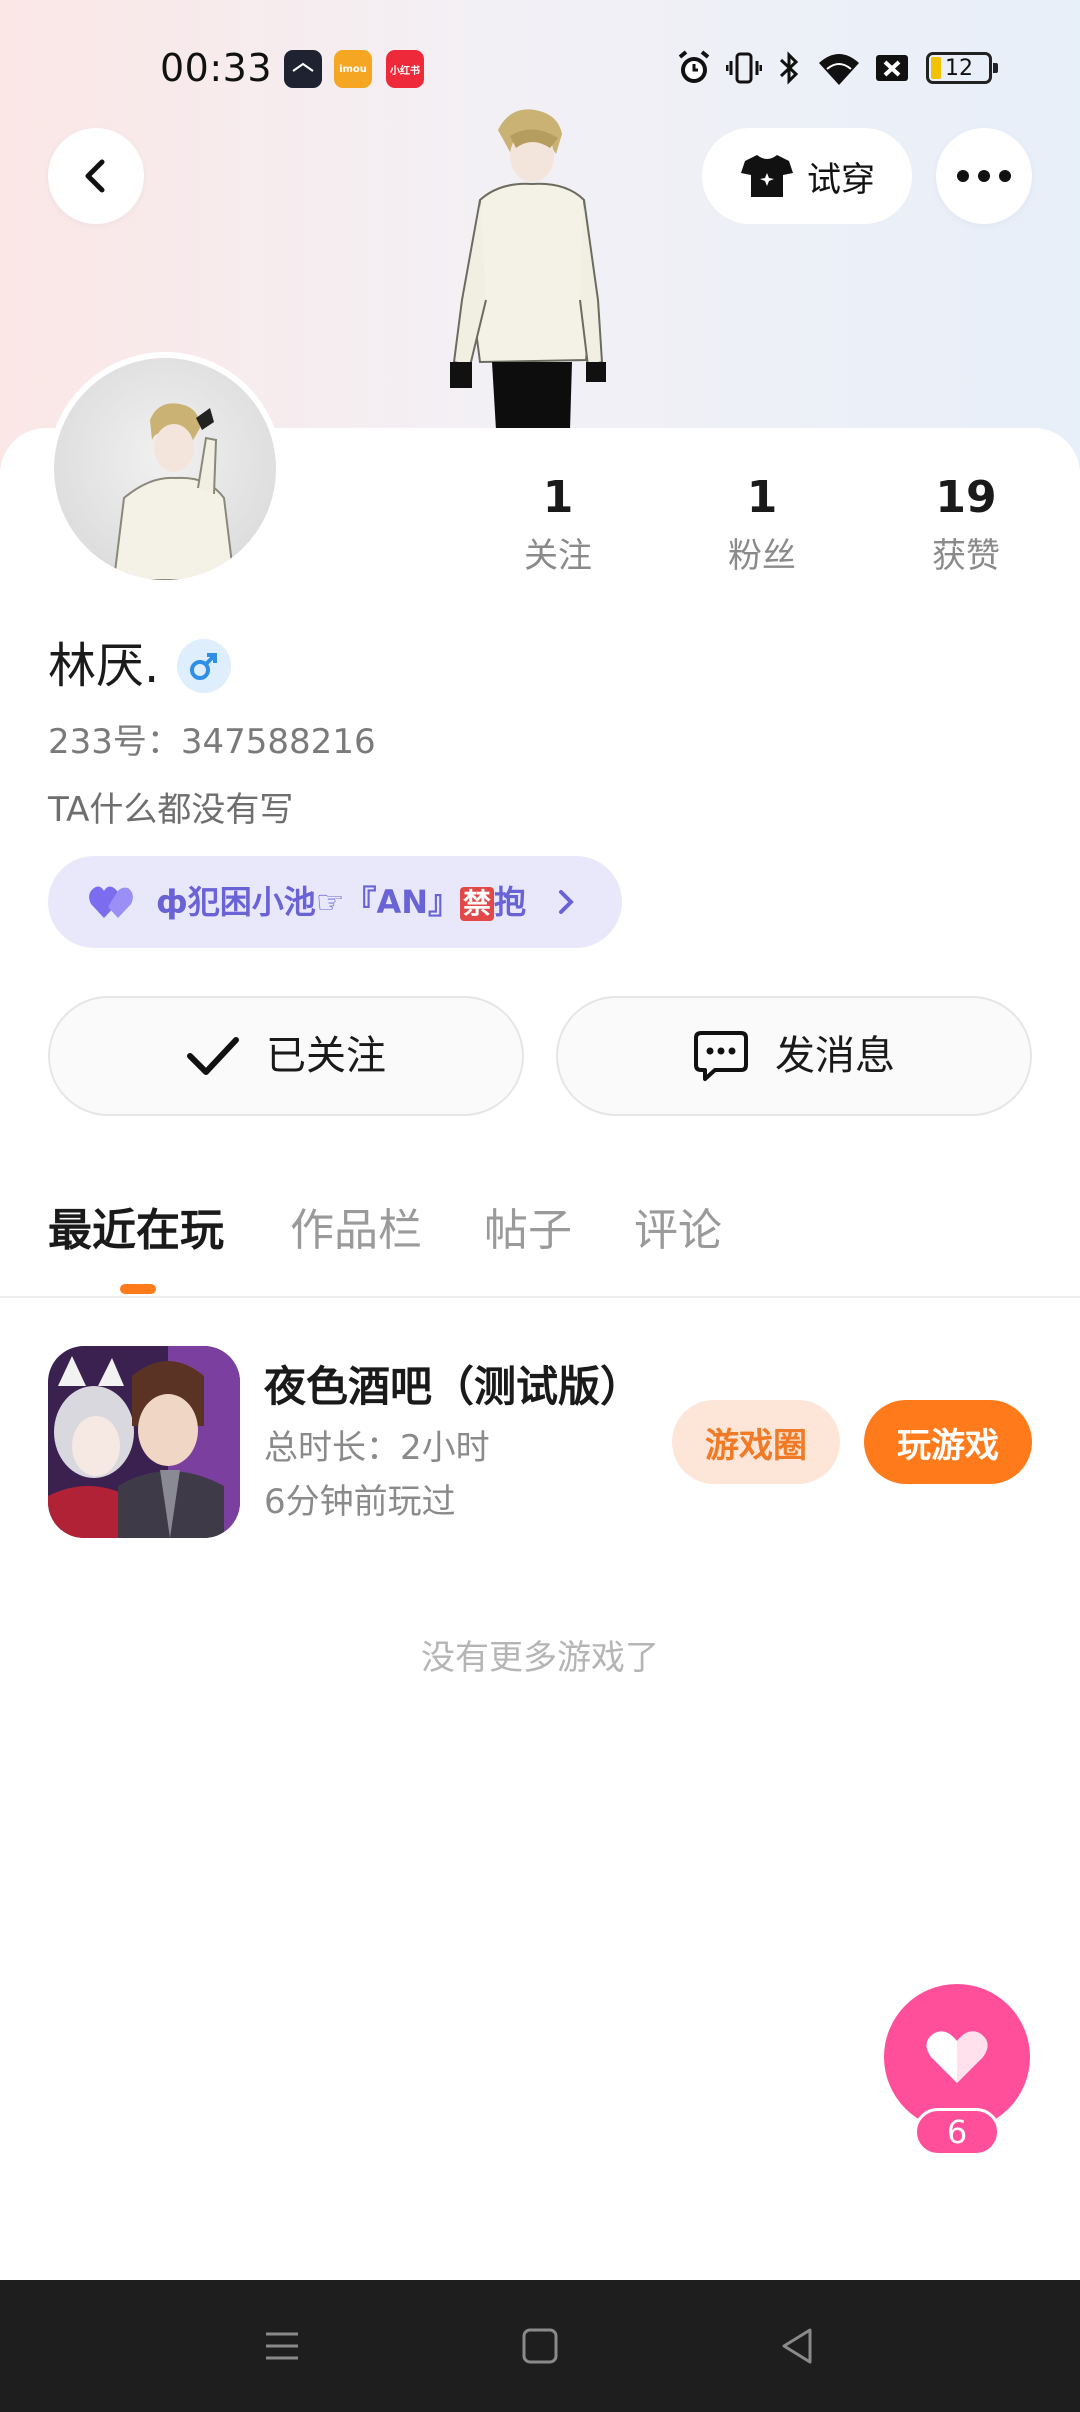 Image resolution: width=1080 pixels, height=2412 pixels. What do you see at coordinates (341, 902) in the screenshot?
I see `intimacy-text: ф犯困小池☞『AN』 禁抱` at bounding box center [341, 902].